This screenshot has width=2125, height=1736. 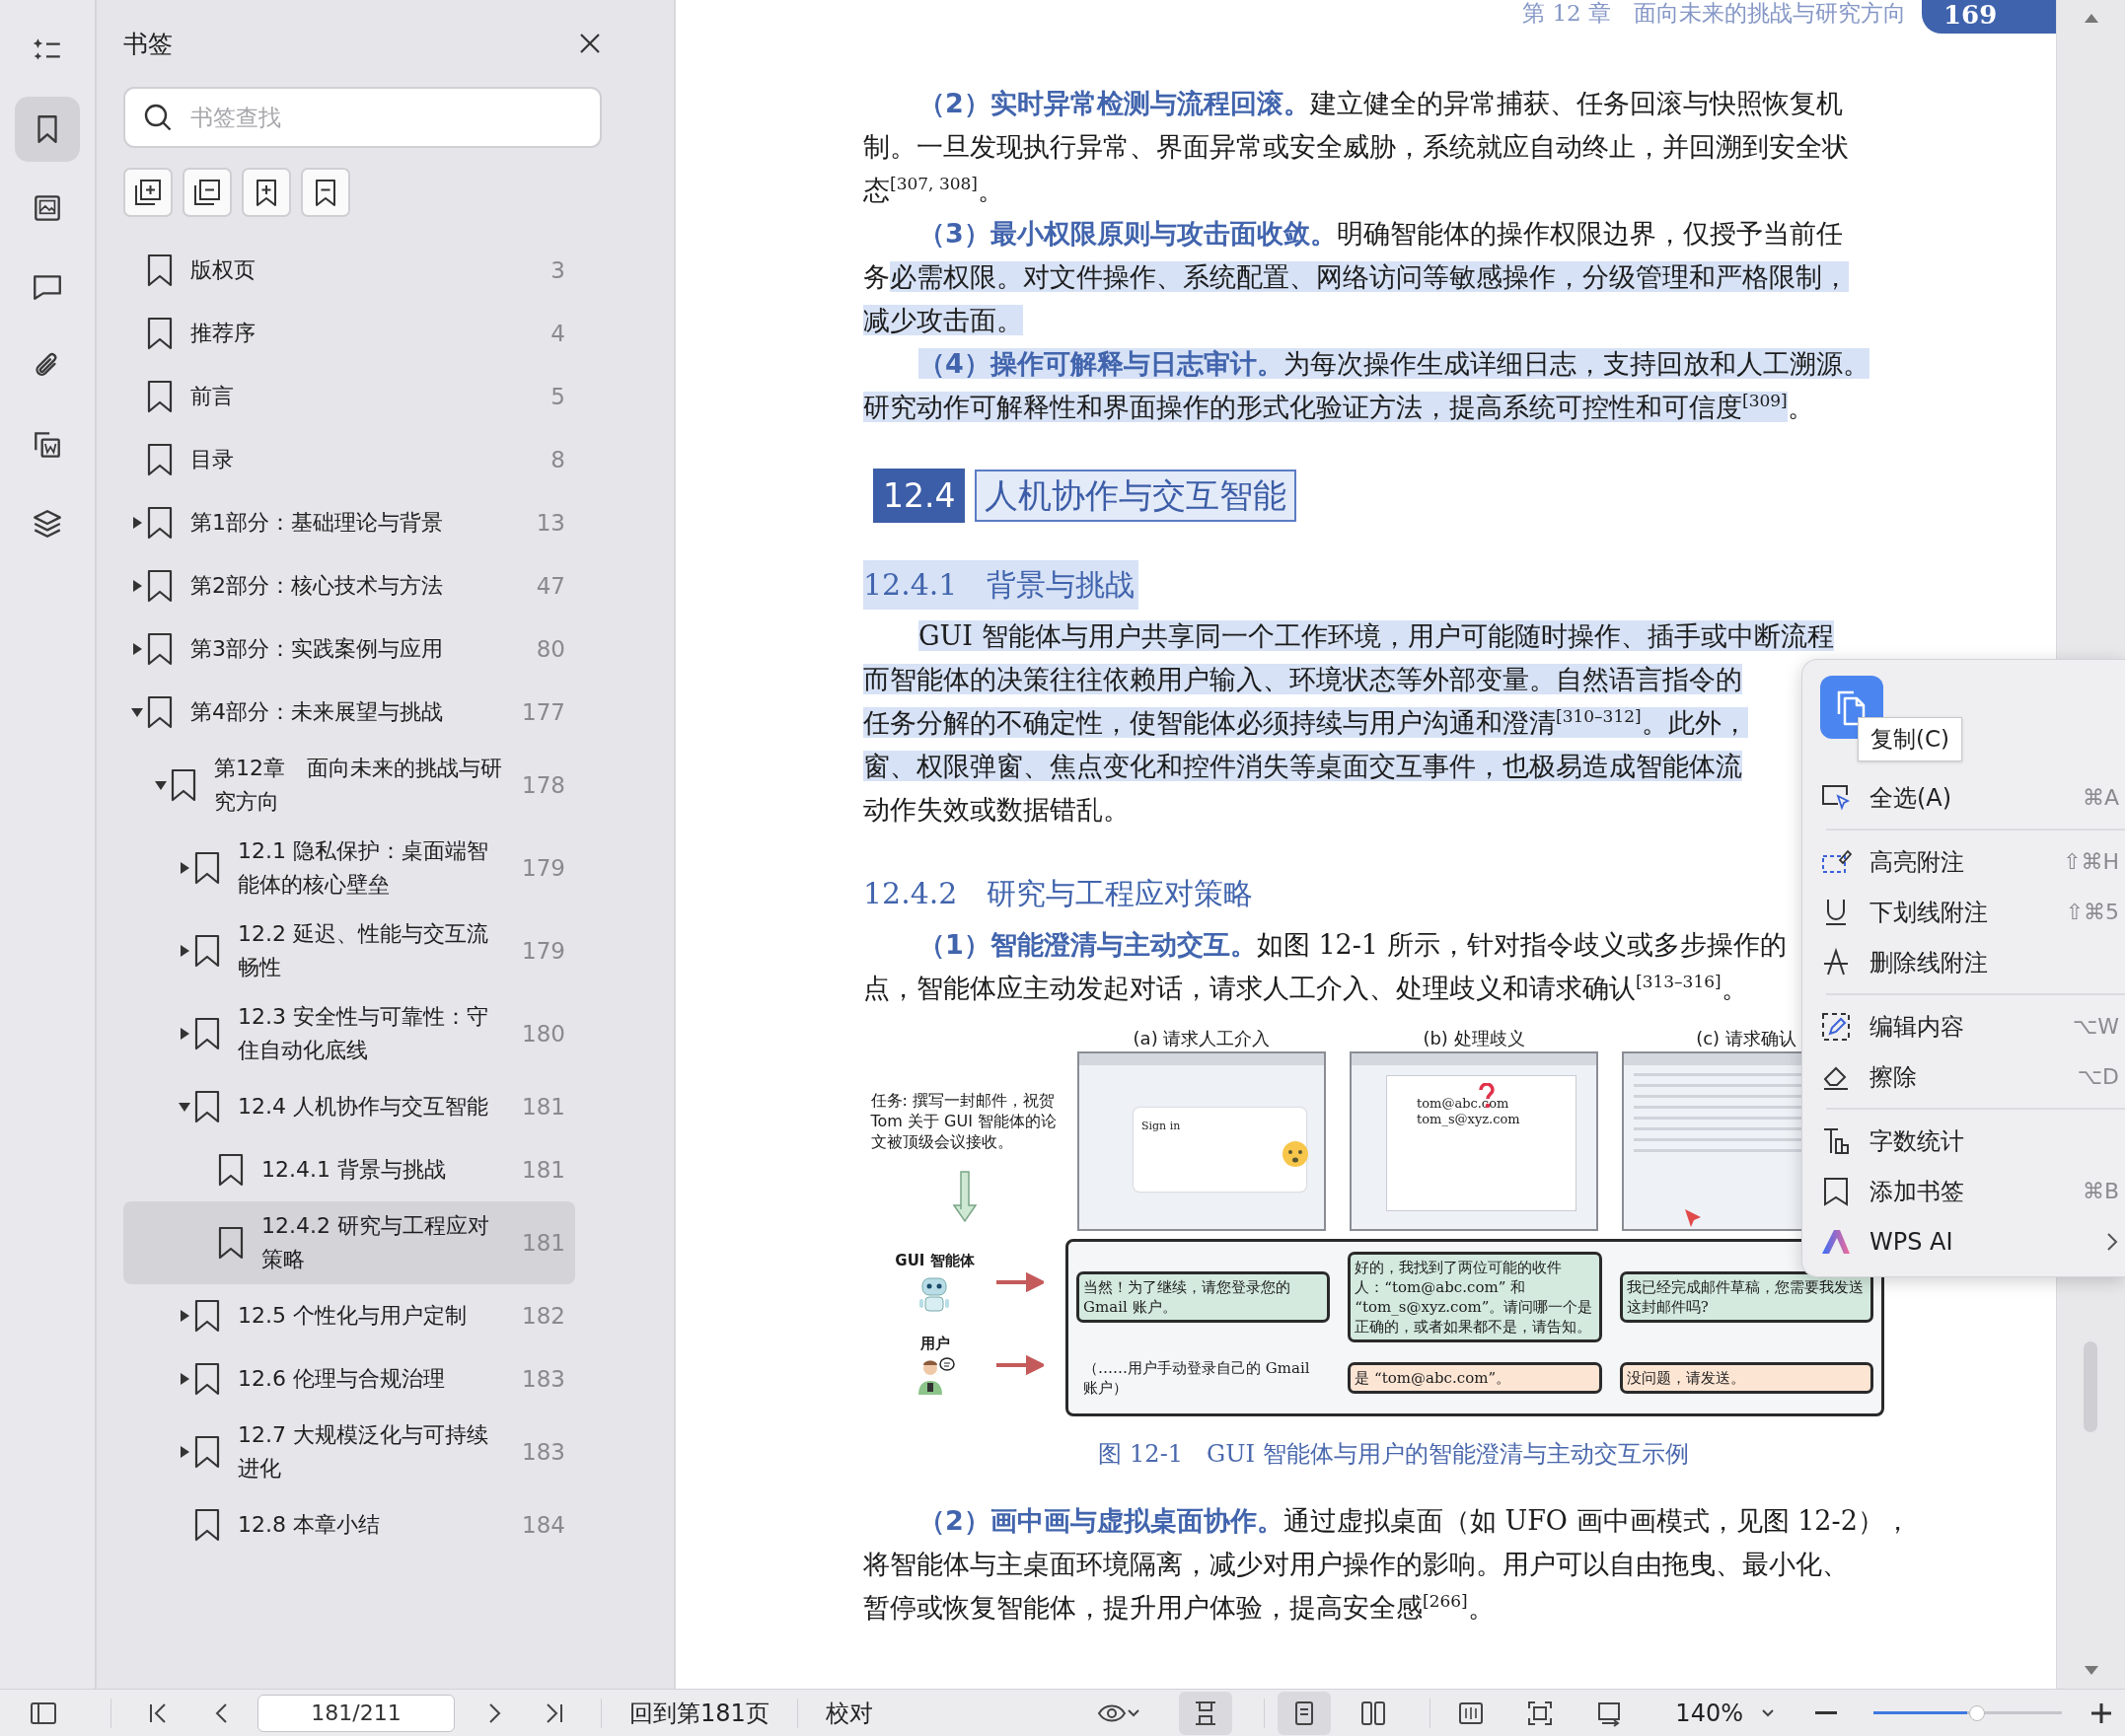 What do you see at coordinates (349, 649) in the screenshot?
I see `bookmark-item: 第3部分：实践案例与应用 80` at bounding box center [349, 649].